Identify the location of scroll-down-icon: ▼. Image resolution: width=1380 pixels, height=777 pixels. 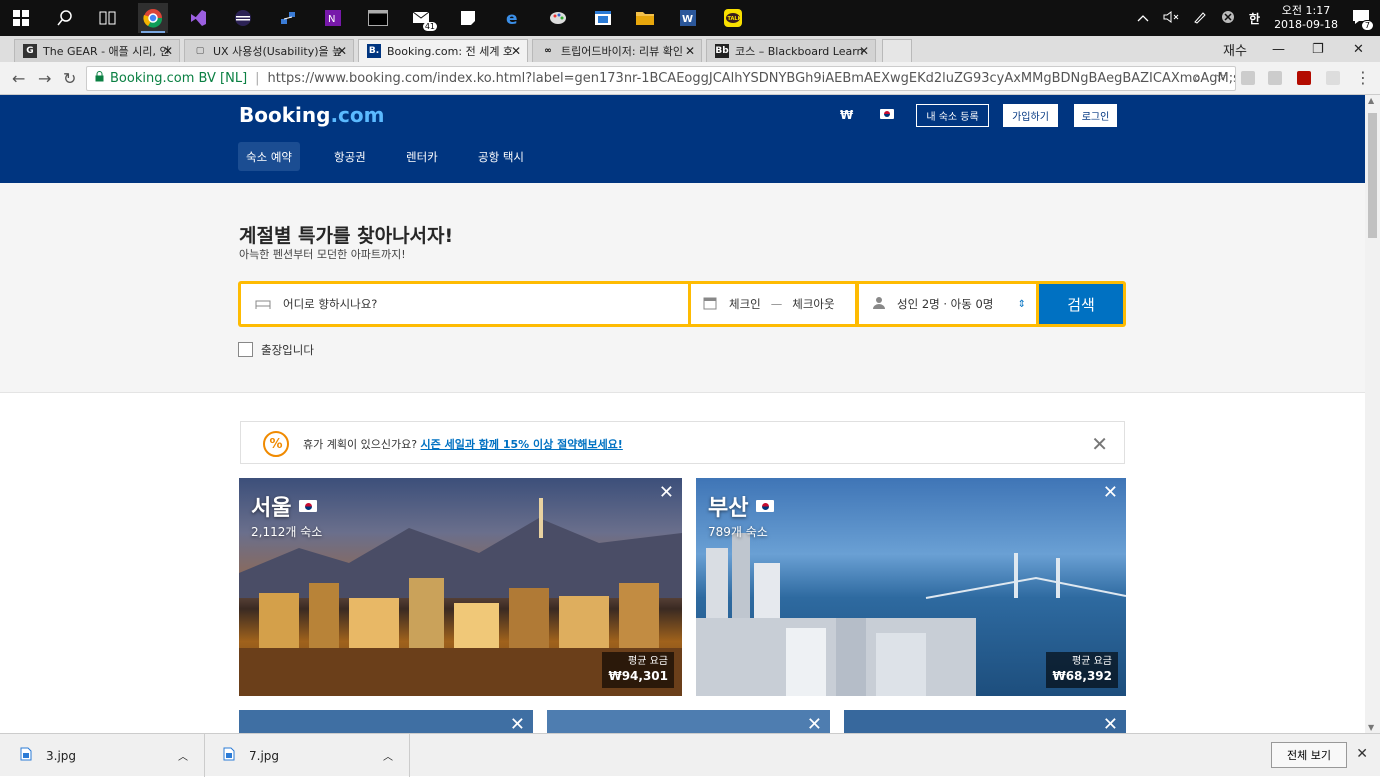
(1371, 727).